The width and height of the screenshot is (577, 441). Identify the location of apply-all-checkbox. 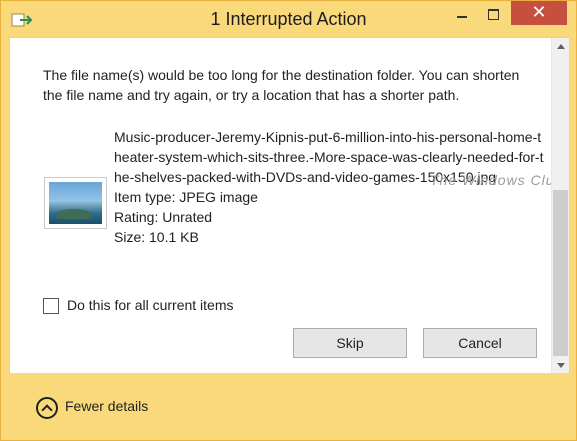
(51, 306).